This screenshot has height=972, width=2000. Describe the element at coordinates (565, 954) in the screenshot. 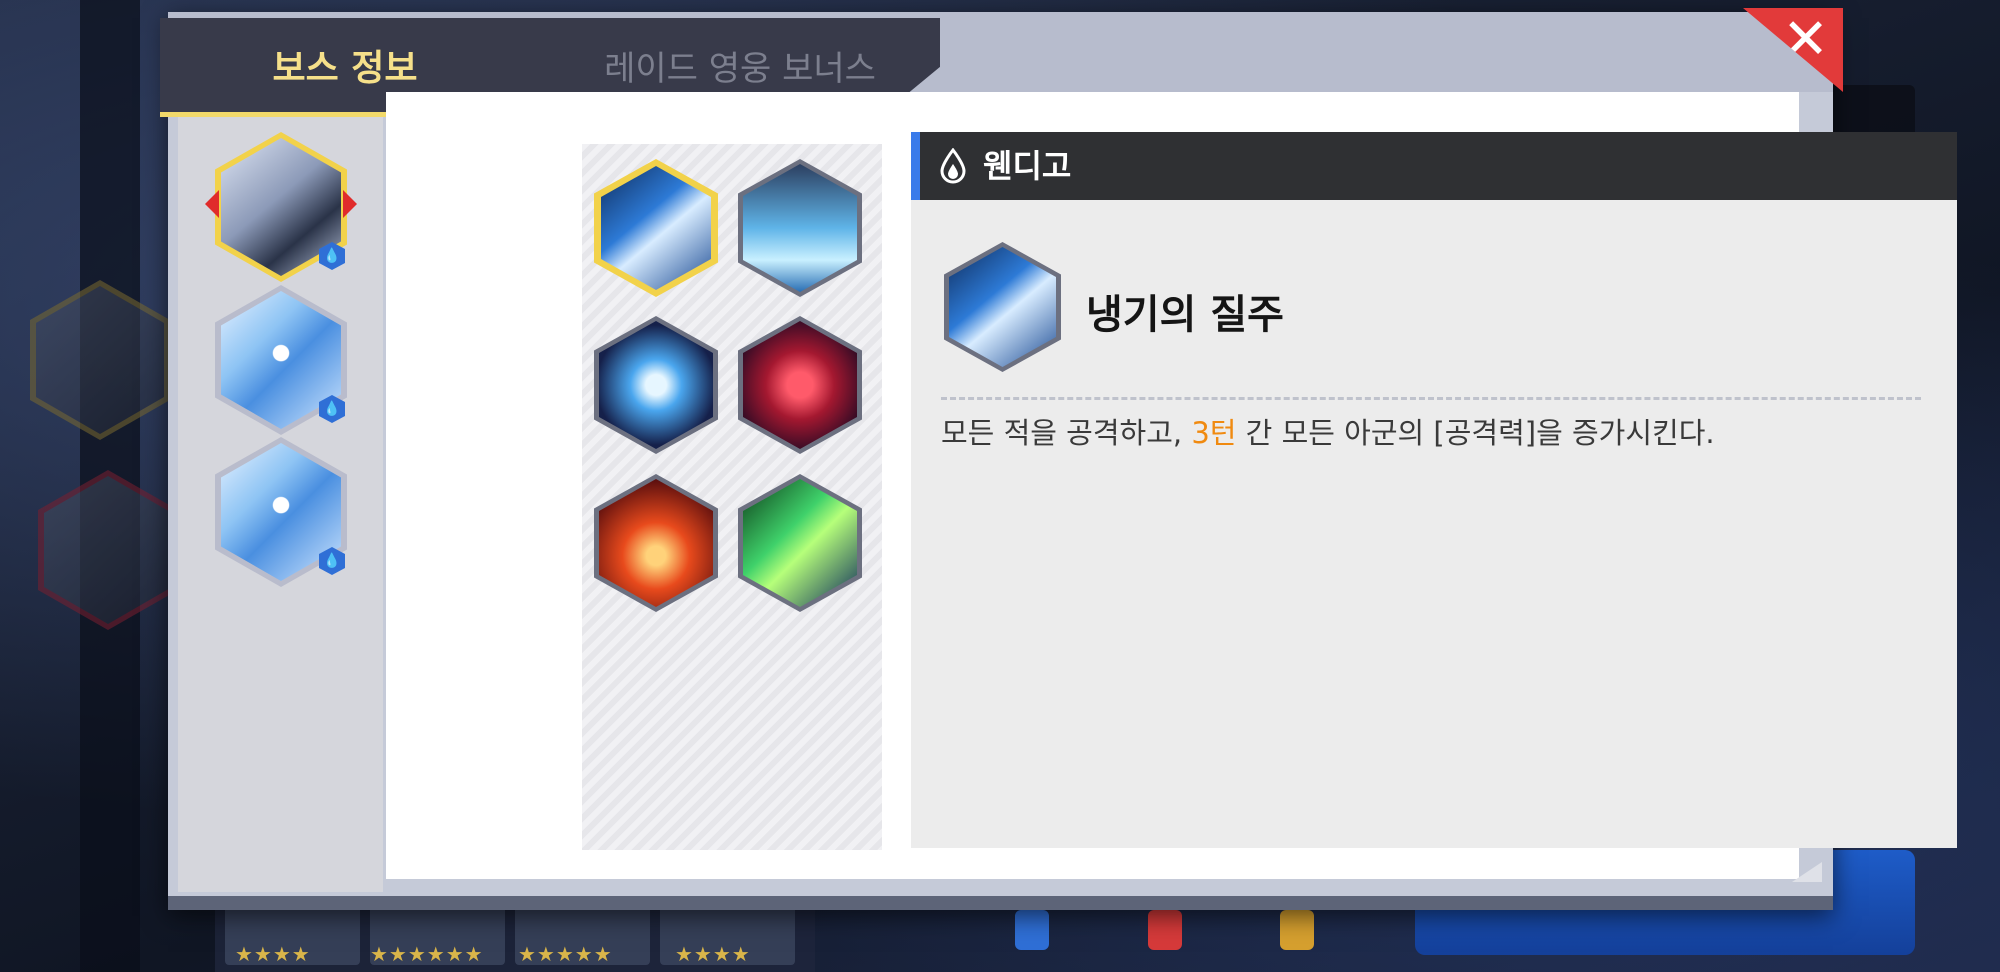

I see `background-star-rating: ★★★★★` at that location.